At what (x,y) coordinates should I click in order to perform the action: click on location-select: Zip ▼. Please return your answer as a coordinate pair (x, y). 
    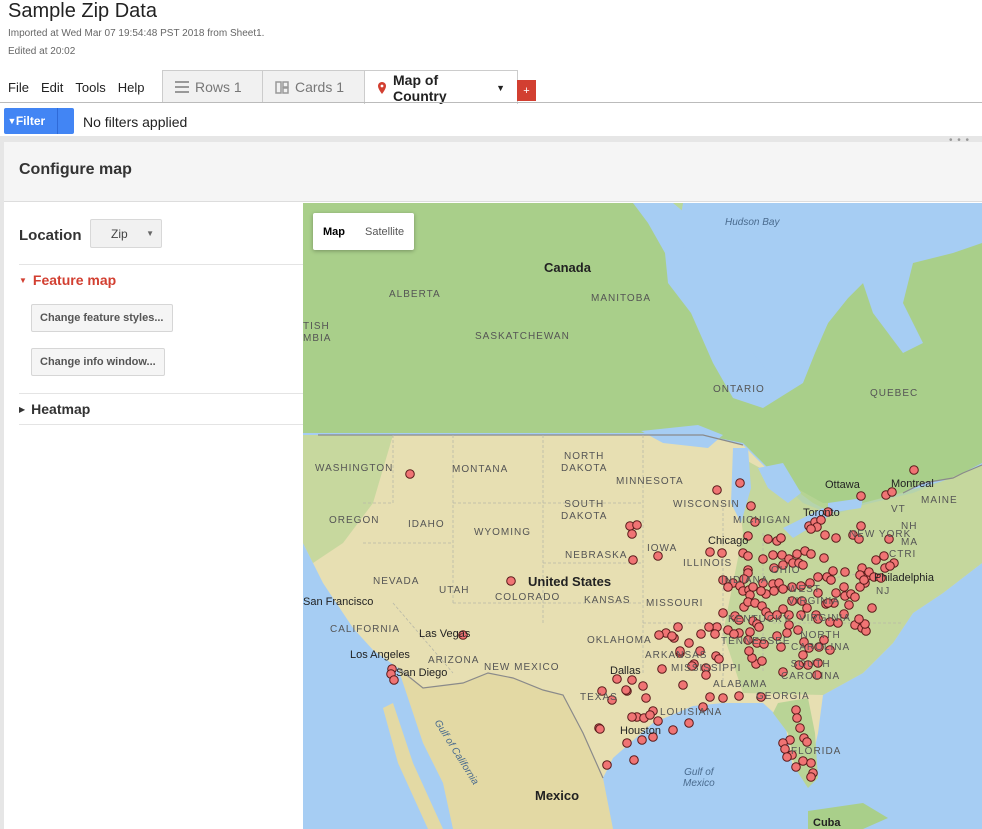
    Looking at the image, I should click on (126, 233).